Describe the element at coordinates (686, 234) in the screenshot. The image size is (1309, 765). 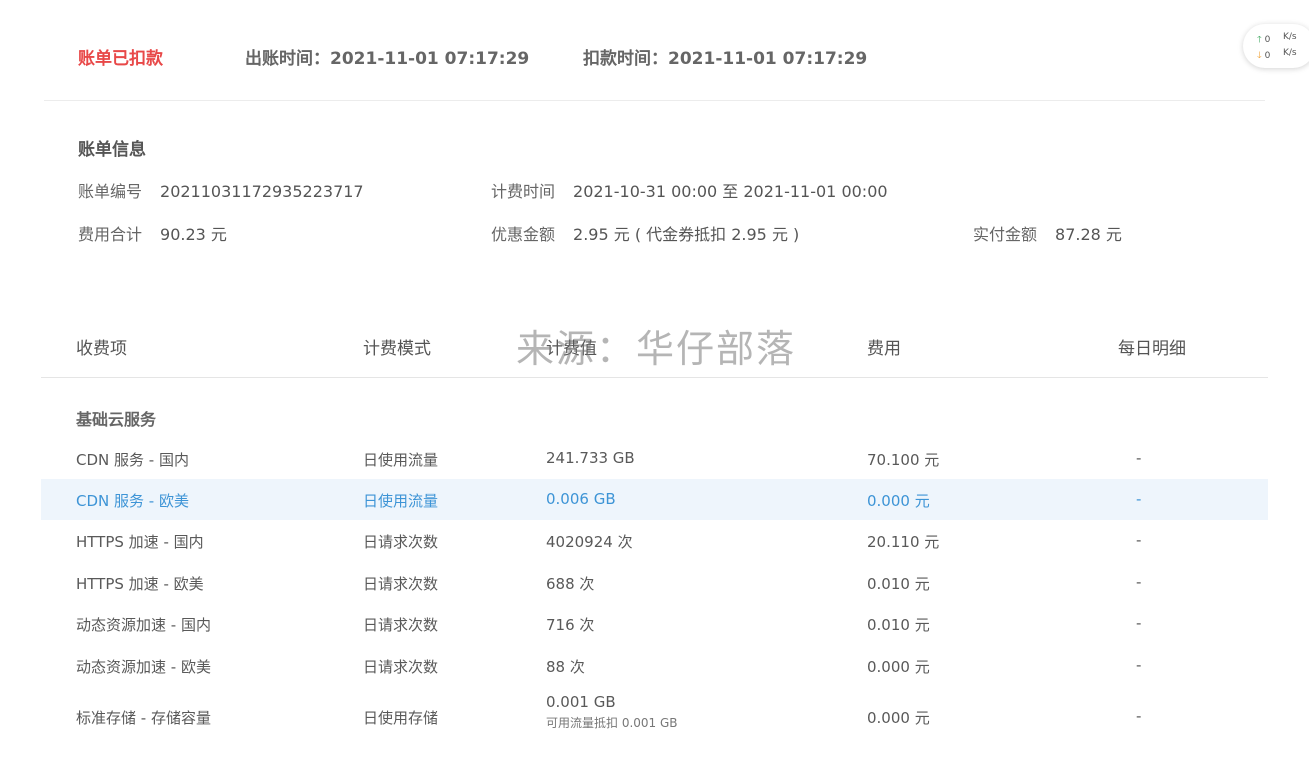
I see `discount-amount-value: 2.95 元 ( 代金券抵扣 2.95 元 )` at that location.